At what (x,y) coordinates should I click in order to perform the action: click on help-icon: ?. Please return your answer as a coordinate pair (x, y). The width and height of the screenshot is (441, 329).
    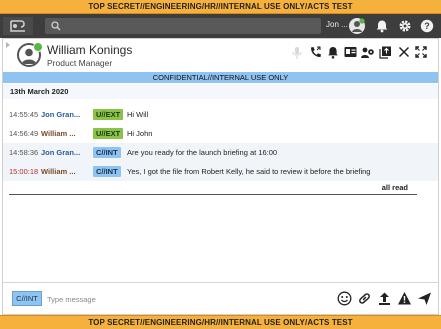
    Looking at the image, I should click on (427, 26).